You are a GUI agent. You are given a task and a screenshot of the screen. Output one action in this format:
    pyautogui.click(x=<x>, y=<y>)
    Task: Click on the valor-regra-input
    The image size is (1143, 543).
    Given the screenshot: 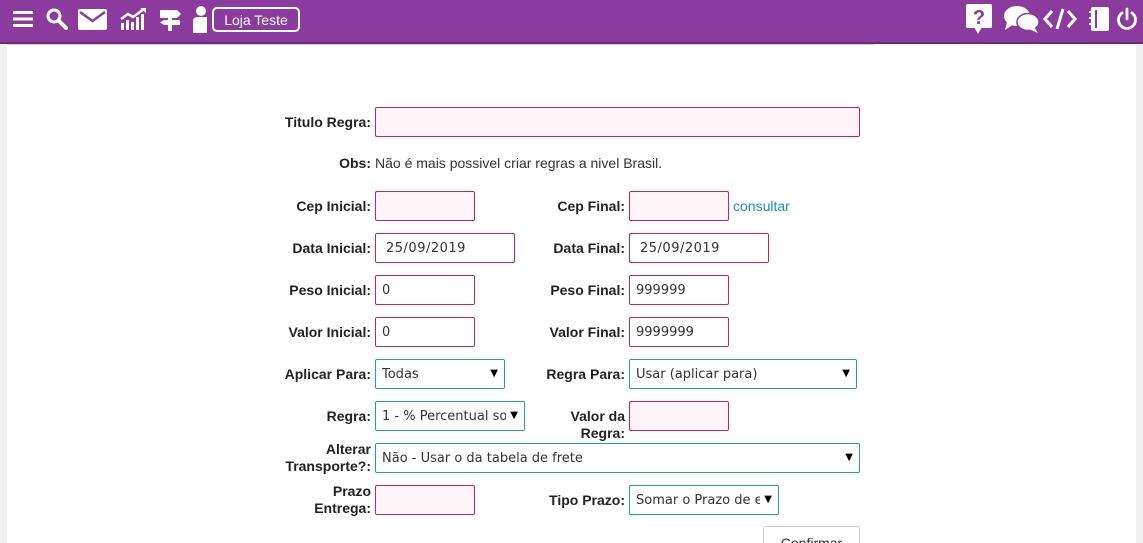 What is the action you would take?
    pyautogui.click(x=679, y=416)
    